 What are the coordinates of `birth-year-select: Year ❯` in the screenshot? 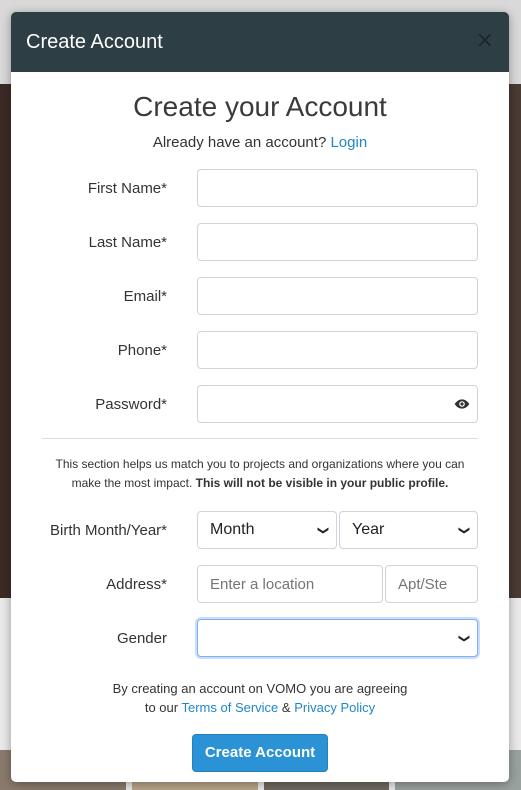 It's located at (408, 530).